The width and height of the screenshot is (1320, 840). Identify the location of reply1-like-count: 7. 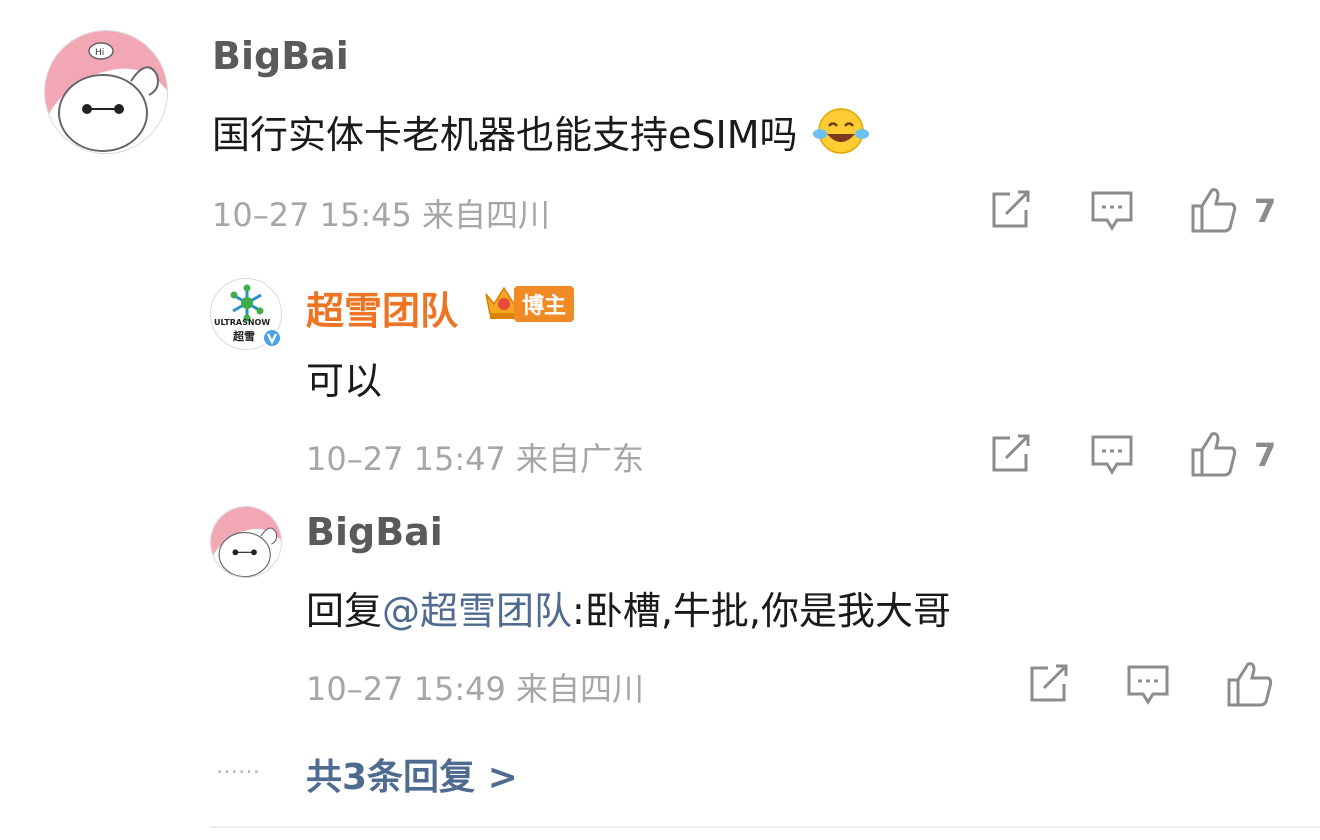
(1265, 455).